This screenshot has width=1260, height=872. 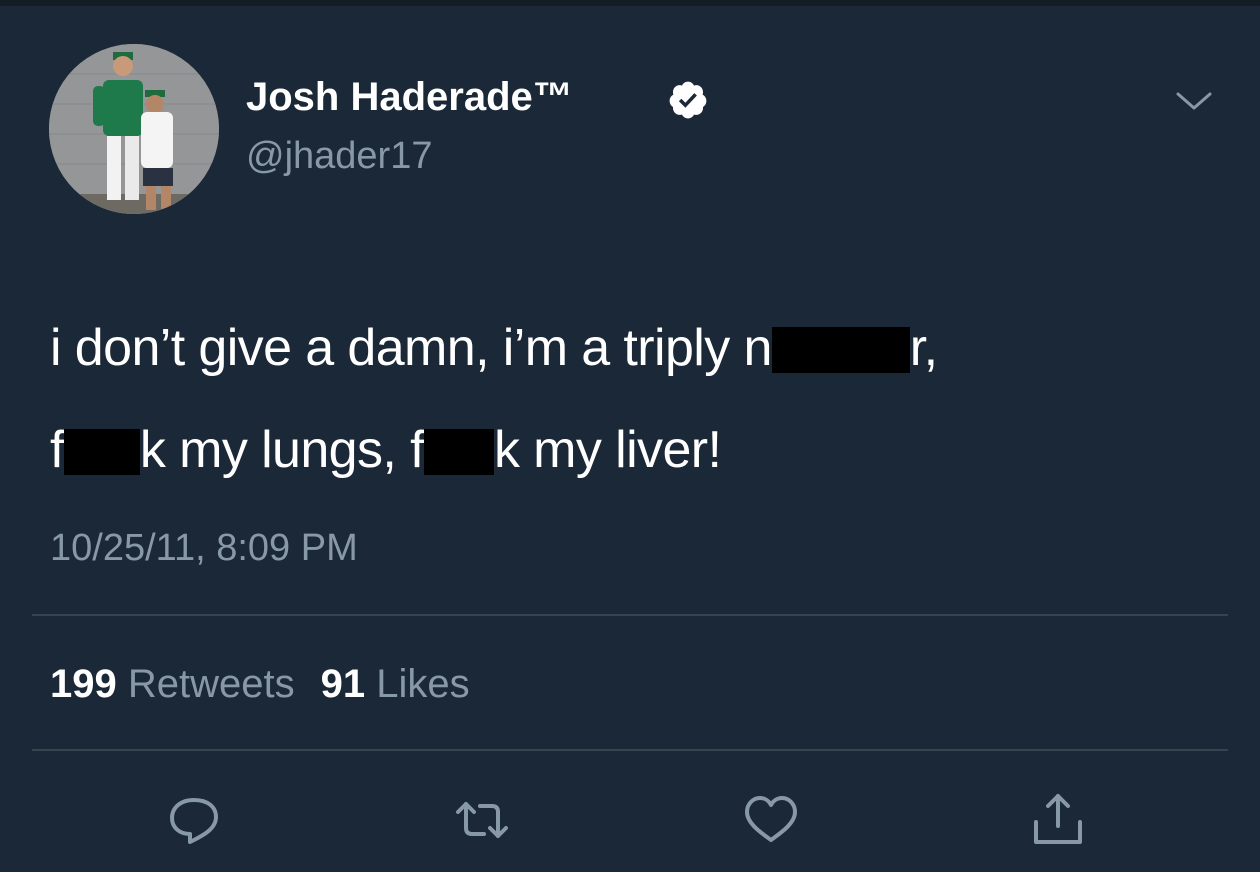 I want to click on display-name: Josh Haderade™, so click(x=409, y=97).